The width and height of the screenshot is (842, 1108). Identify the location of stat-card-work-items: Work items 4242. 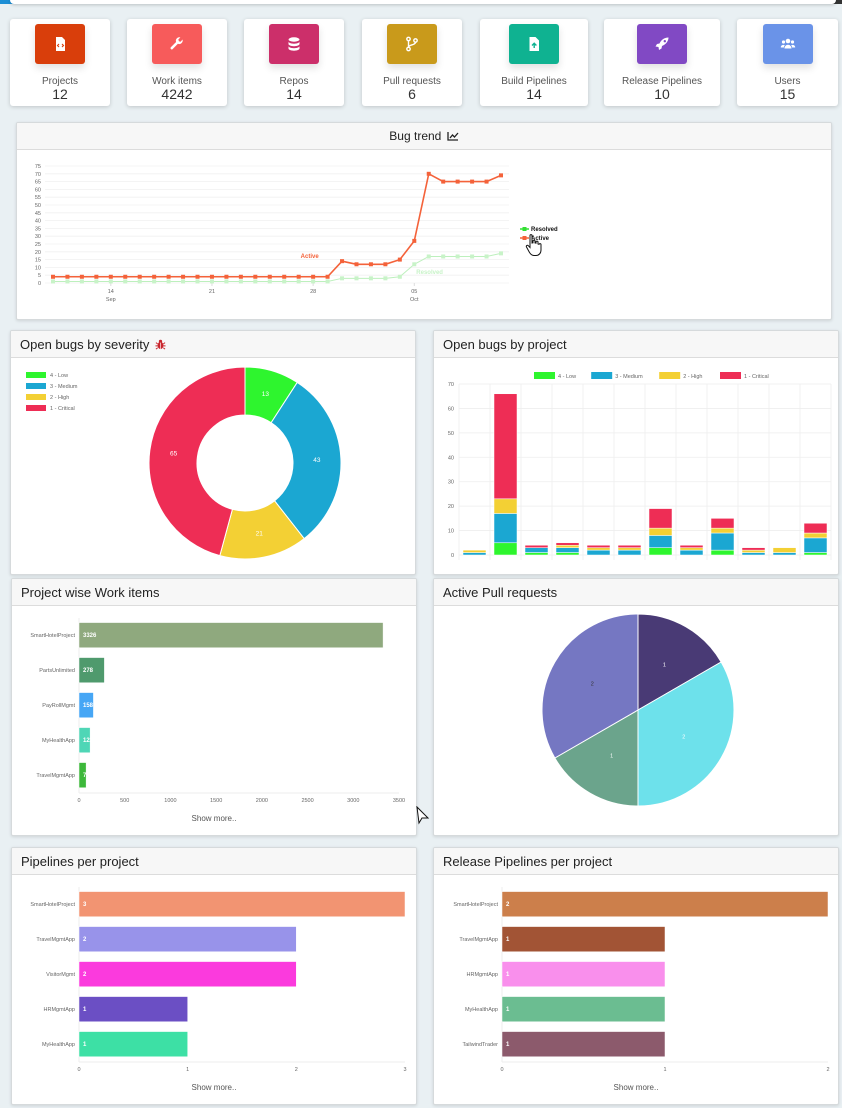
(177, 62).